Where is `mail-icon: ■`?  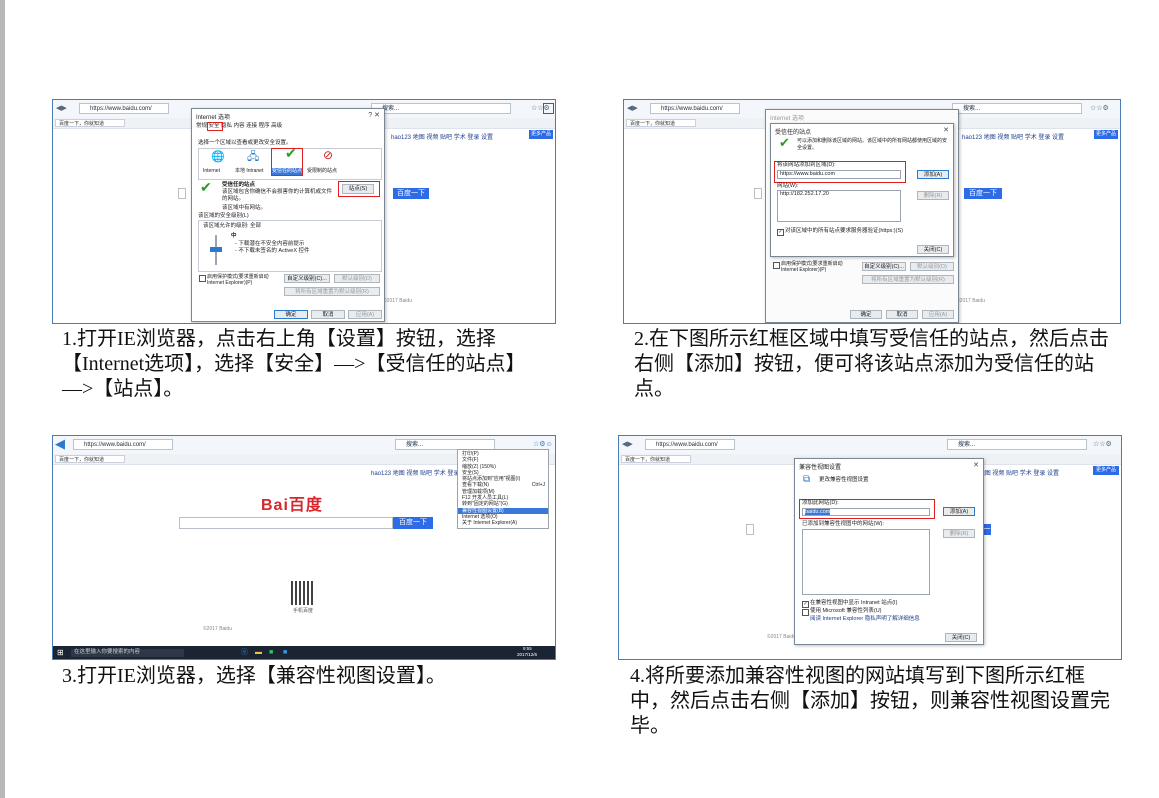 mail-icon: ■ is located at coordinates (285, 652).